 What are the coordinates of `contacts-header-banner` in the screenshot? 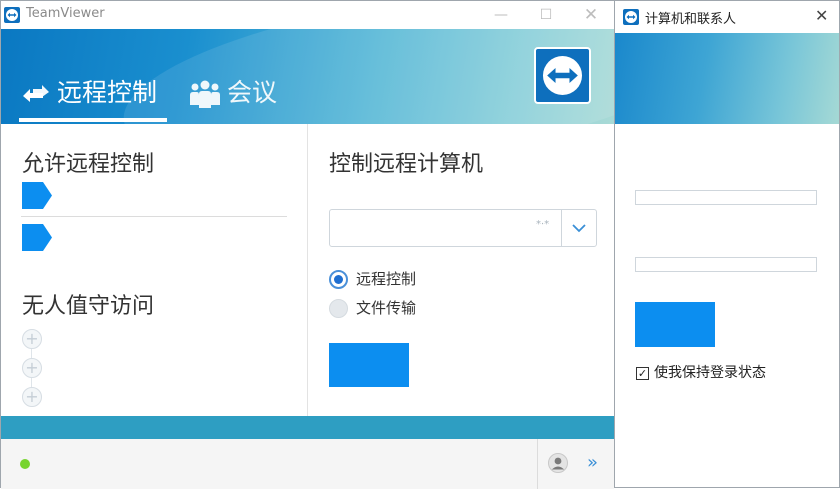 It's located at (727, 78).